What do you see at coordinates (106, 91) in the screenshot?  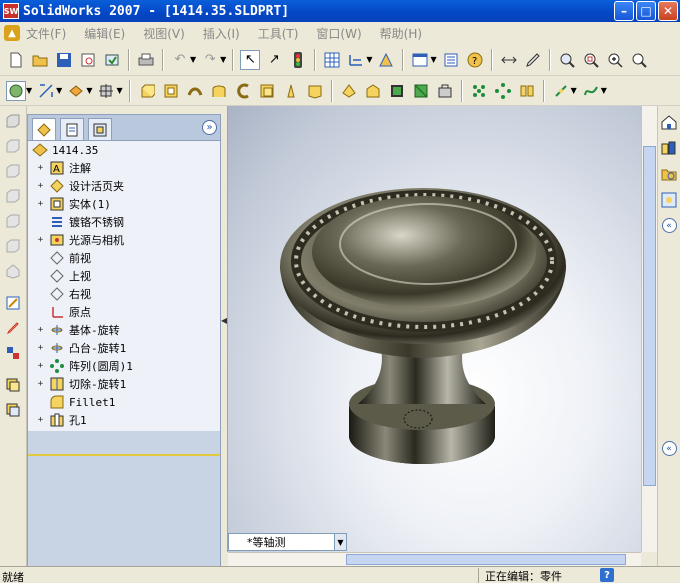 I see `reference-icon` at bounding box center [106, 91].